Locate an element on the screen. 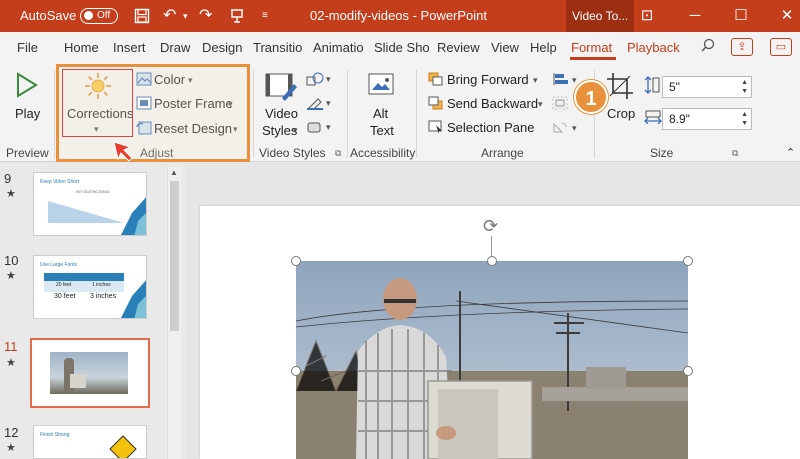 This screenshot has width=800, height=459. align-dropdown-icon: ▾ is located at coordinates (574, 80).